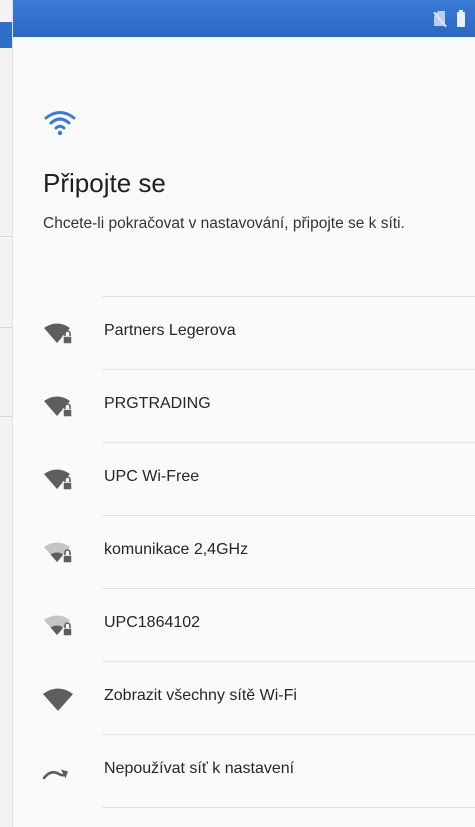 This screenshot has width=475, height=827. I want to click on background-window-edge, so click(6, 413).